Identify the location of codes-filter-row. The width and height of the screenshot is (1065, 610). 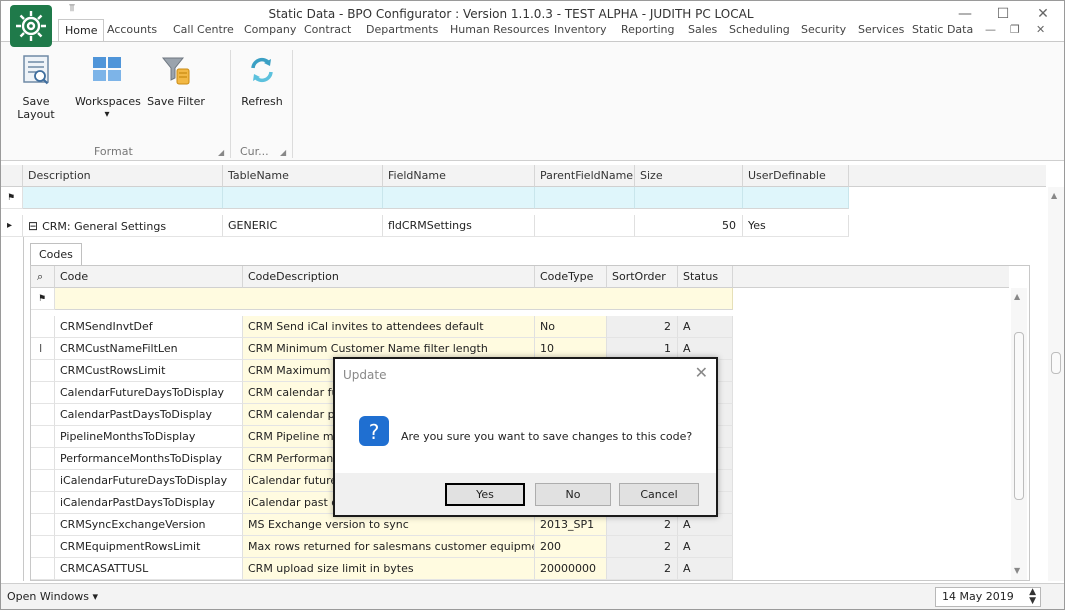
(394, 299).